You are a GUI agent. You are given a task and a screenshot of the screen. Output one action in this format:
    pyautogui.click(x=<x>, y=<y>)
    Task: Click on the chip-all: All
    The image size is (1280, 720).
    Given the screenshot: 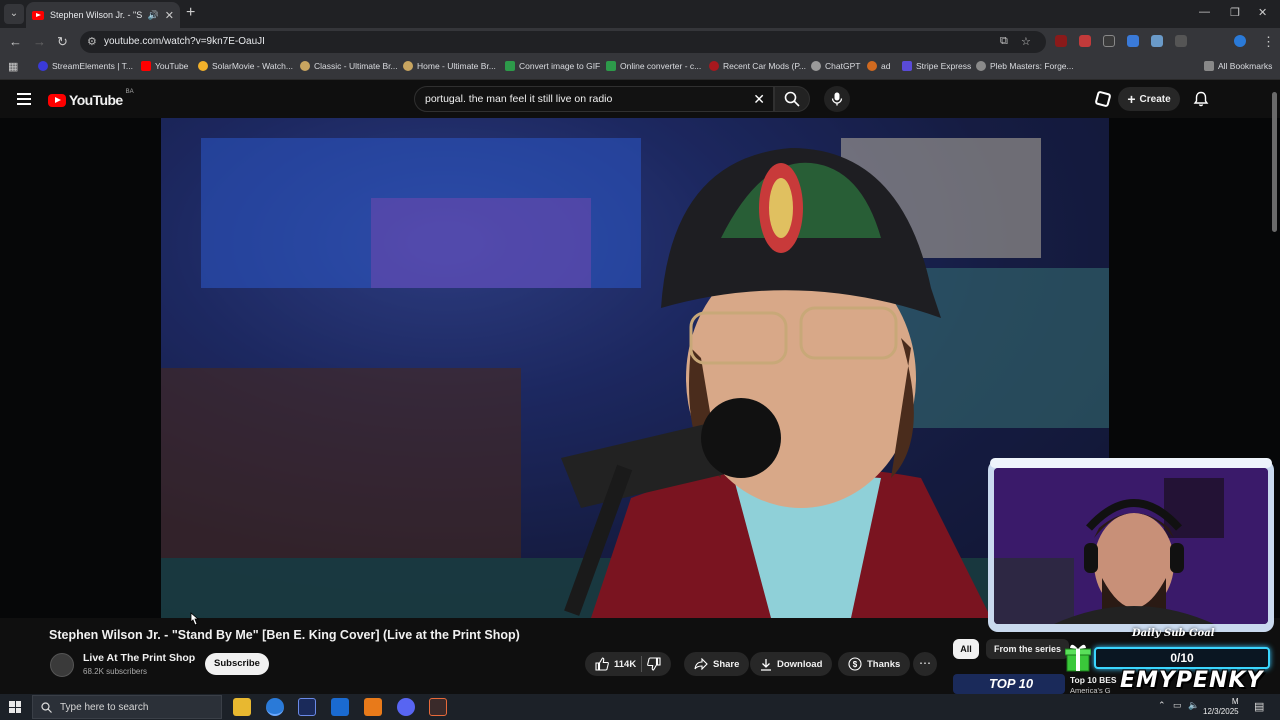 What is the action you would take?
    pyautogui.click(x=966, y=649)
    